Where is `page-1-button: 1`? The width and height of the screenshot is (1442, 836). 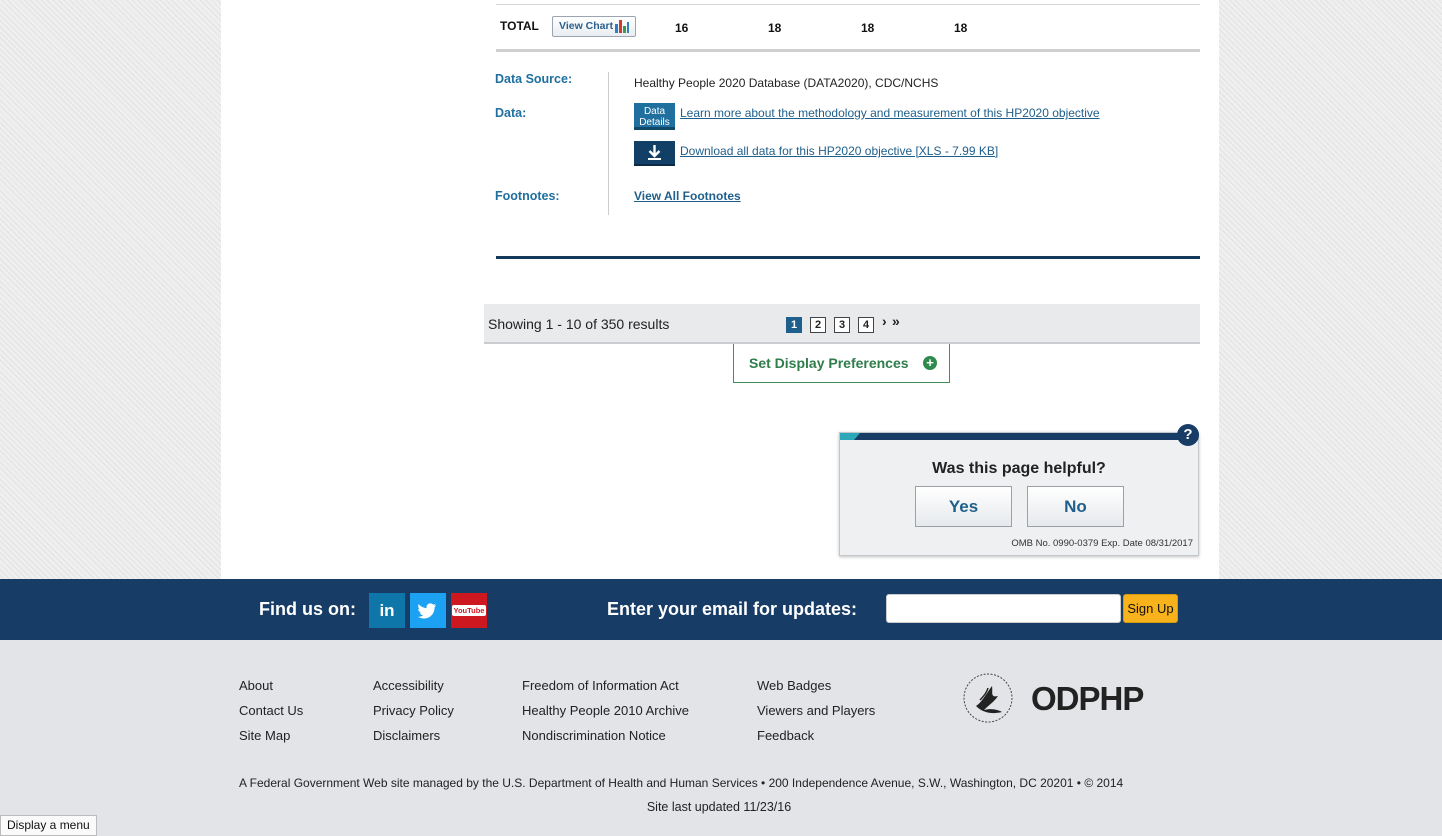
page-1-button: 1 is located at coordinates (794, 325).